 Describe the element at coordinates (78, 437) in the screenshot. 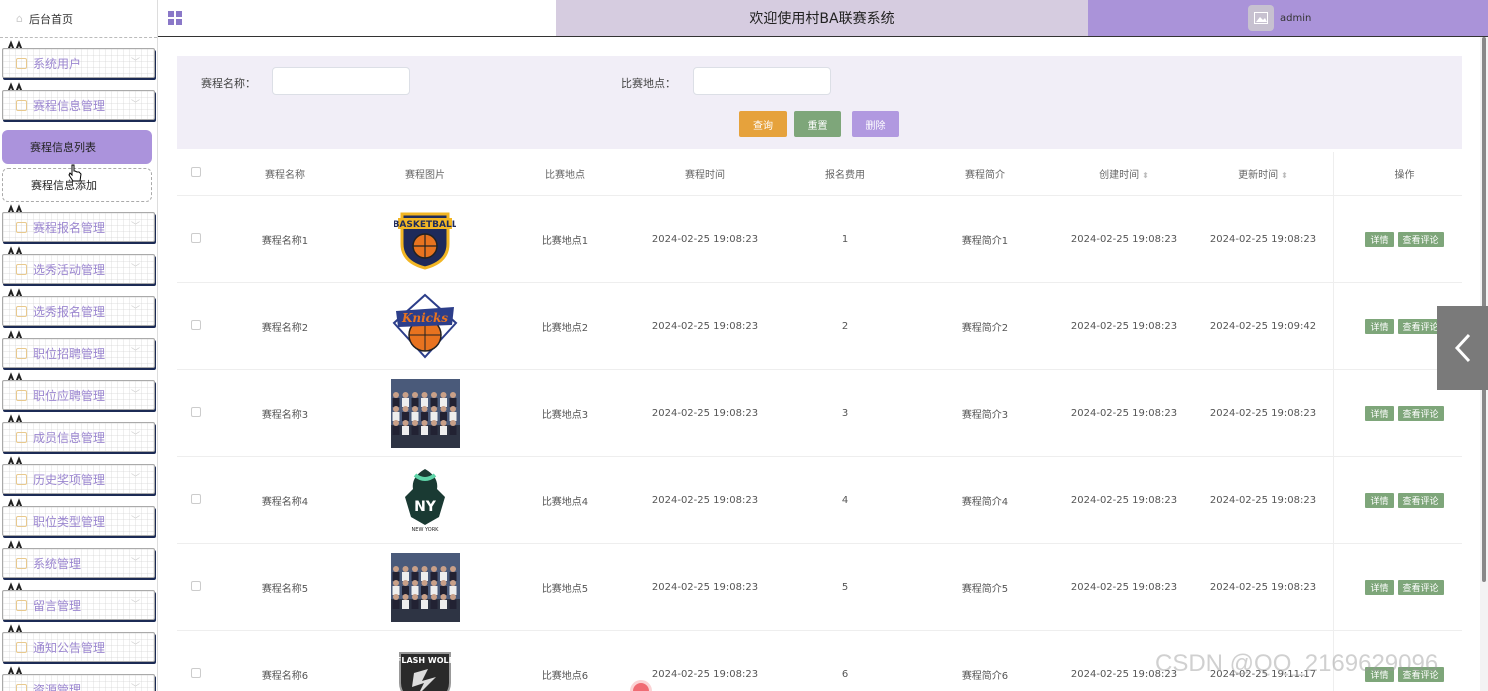

I see `sidebar-item-tab: 成员信息管理 ﹀` at that location.